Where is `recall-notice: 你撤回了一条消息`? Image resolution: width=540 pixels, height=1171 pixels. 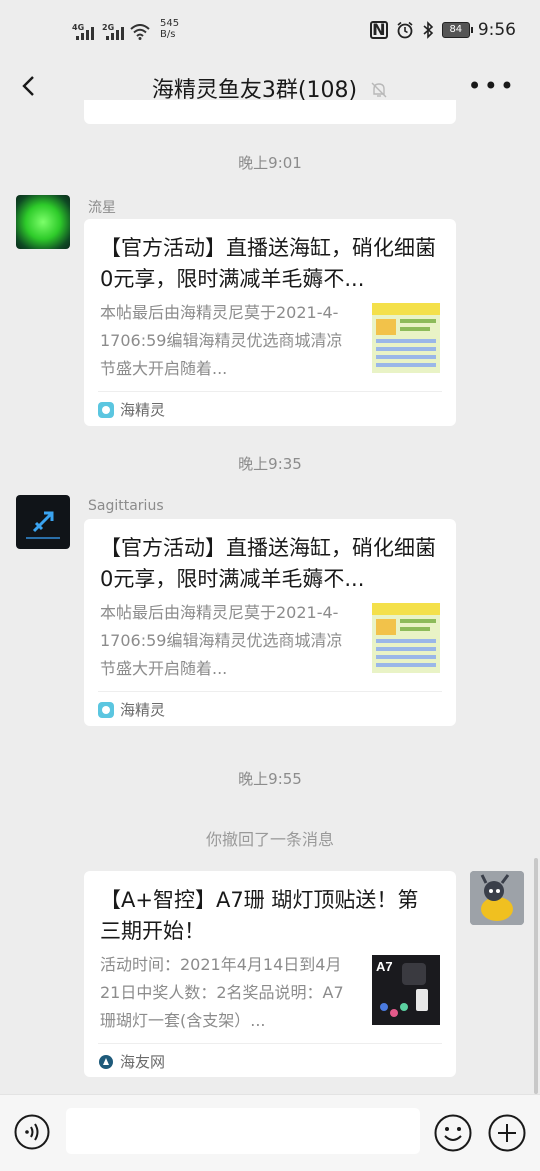
recall-notice: 你撤回了一条消息 is located at coordinates (270, 838).